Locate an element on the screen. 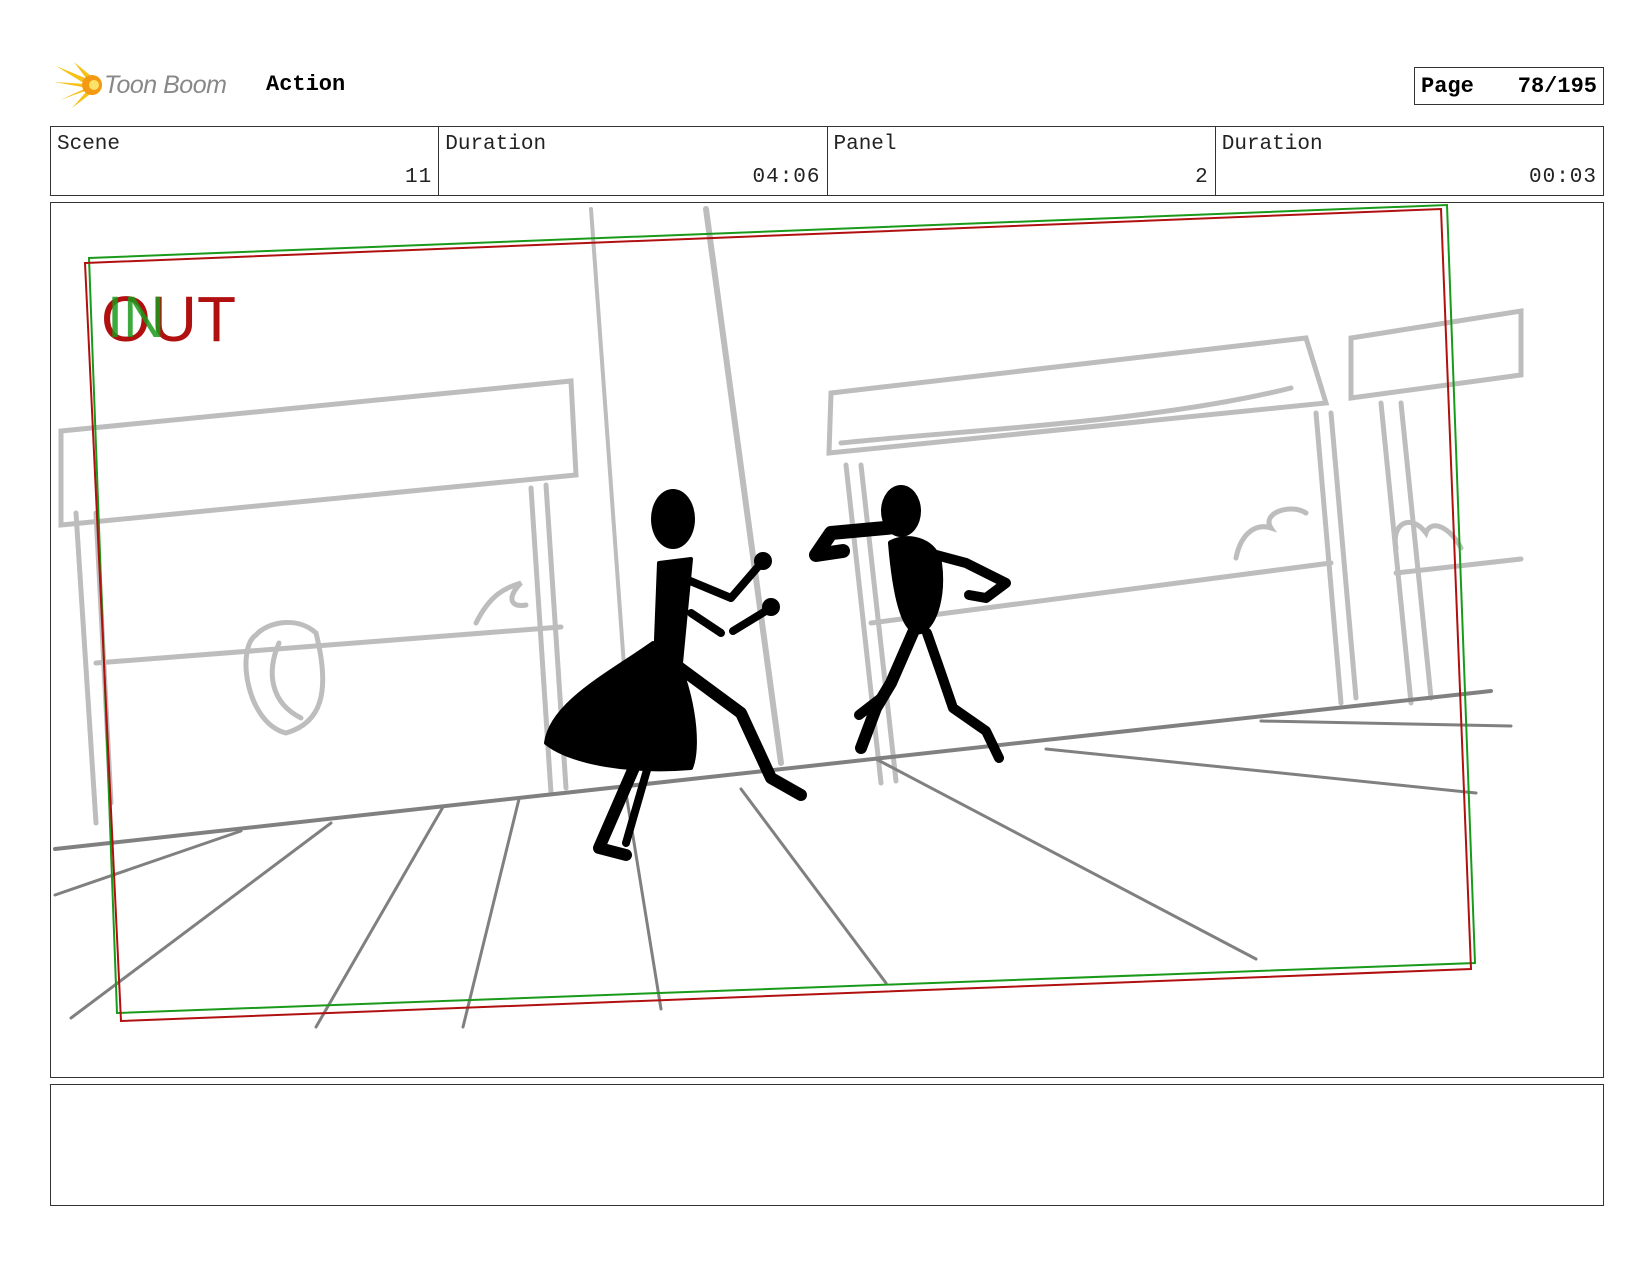 This screenshot has width=1648, height=1276. page-label: Page is located at coordinates (1447, 86).